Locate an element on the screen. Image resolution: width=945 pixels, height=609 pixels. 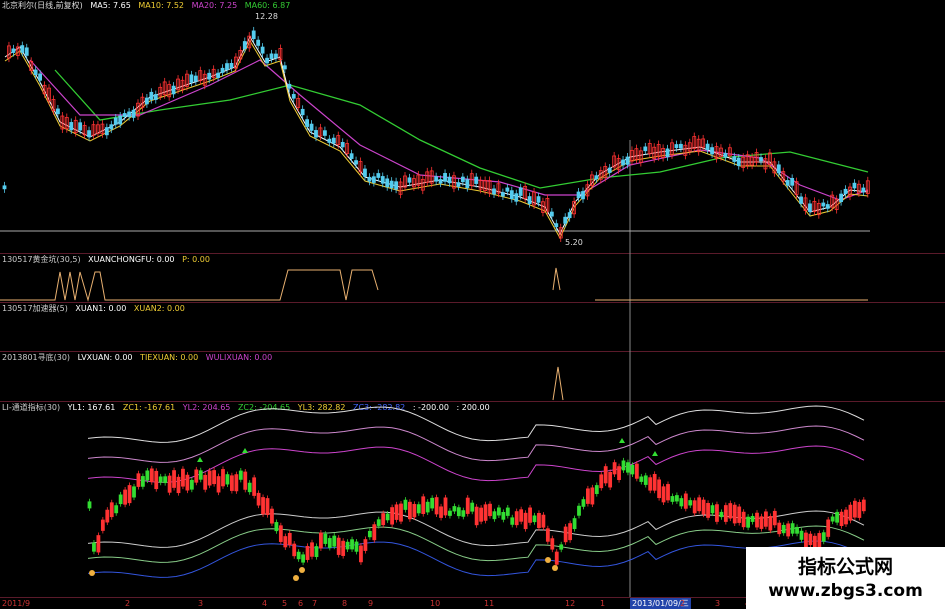
date-tick: 3 is located at coordinates (201, 603).